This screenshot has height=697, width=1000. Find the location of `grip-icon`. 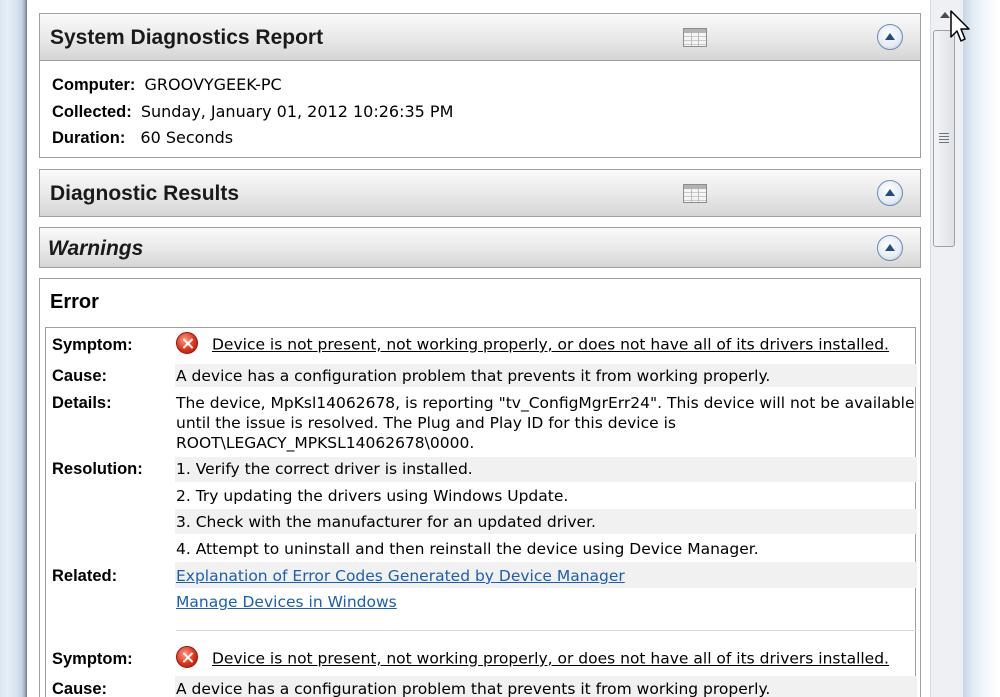

grip-icon is located at coordinates (944, 139).